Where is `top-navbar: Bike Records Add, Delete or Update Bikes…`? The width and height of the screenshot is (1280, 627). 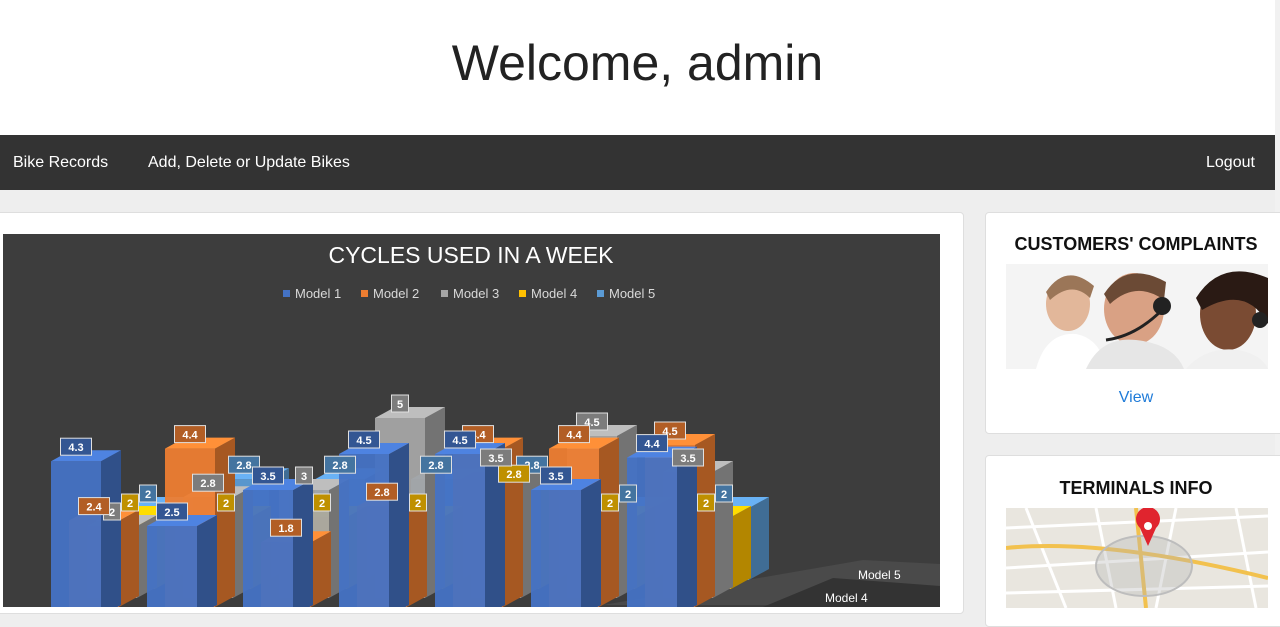
top-navbar: Bike Records Add, Delete or Update Bikes… is located at coordinates (637, 162).